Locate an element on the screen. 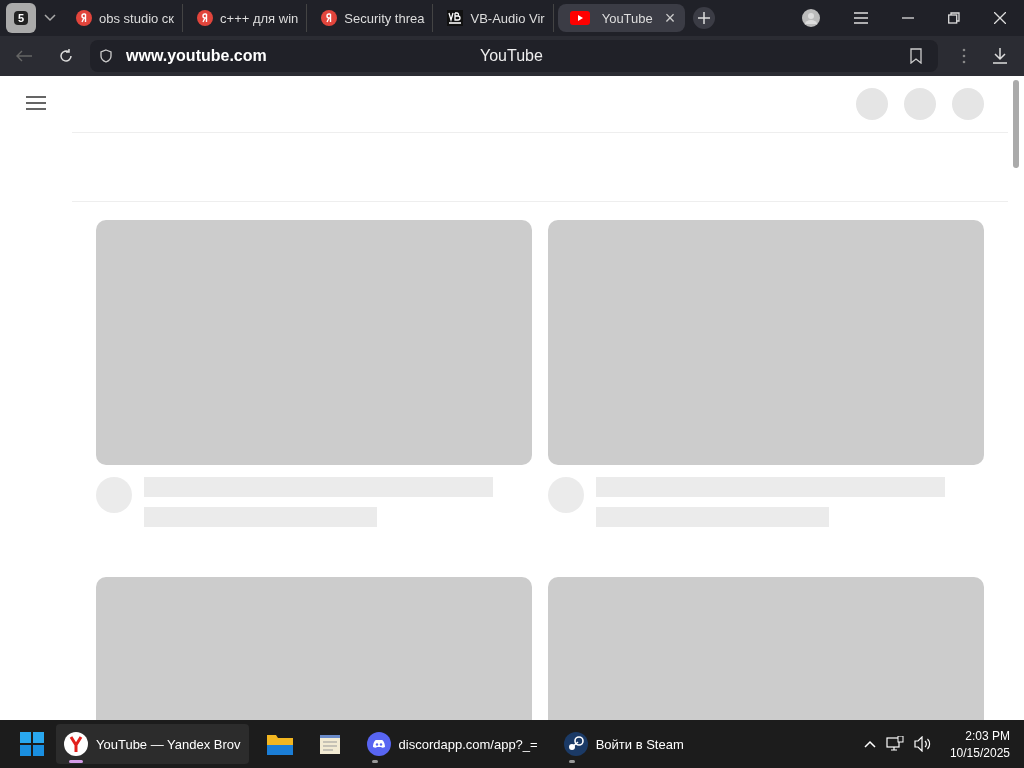 The height and width of the screenshot is (768, 1024). browser-tab: obs studio ск is located at coordinates (125, 18).